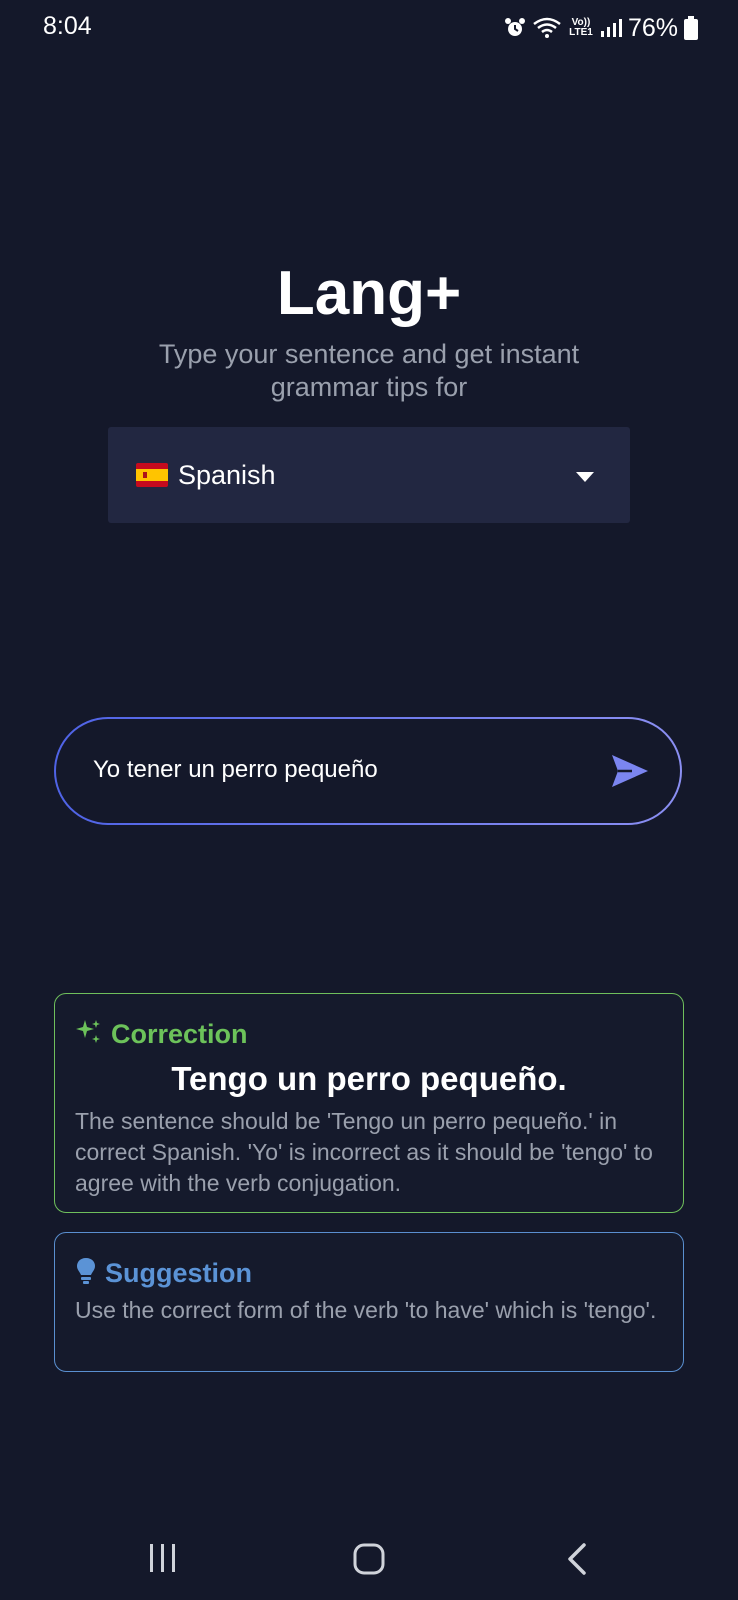 The width and height of the screenshot is (738, 1600). I want to click on suggestion-header: Suggestion, so click(163, 1273).